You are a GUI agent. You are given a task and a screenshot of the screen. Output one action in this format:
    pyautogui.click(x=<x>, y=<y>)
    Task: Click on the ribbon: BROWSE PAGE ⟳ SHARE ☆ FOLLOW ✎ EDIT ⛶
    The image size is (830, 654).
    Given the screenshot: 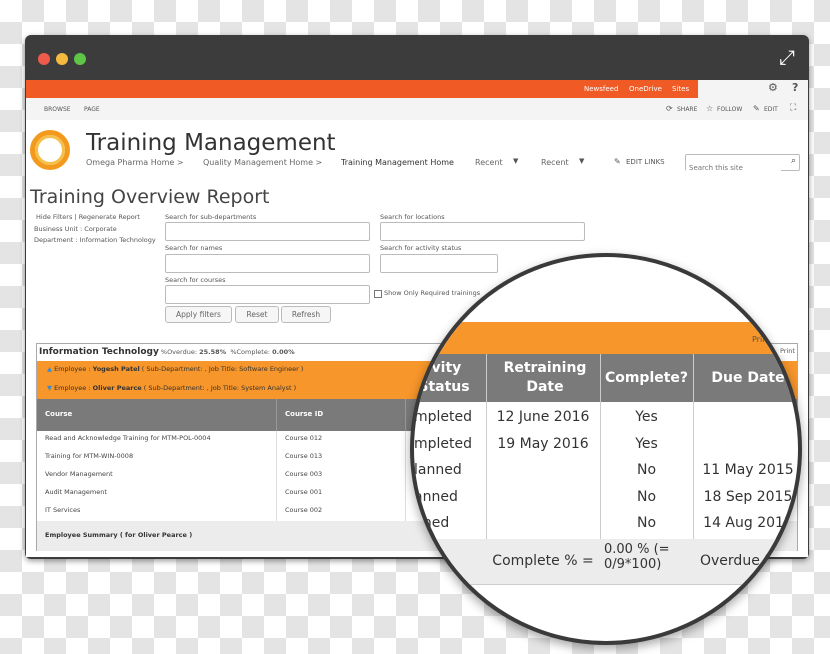 What is the action you would take?
    pyautogui.click(x=417, y=109)
    